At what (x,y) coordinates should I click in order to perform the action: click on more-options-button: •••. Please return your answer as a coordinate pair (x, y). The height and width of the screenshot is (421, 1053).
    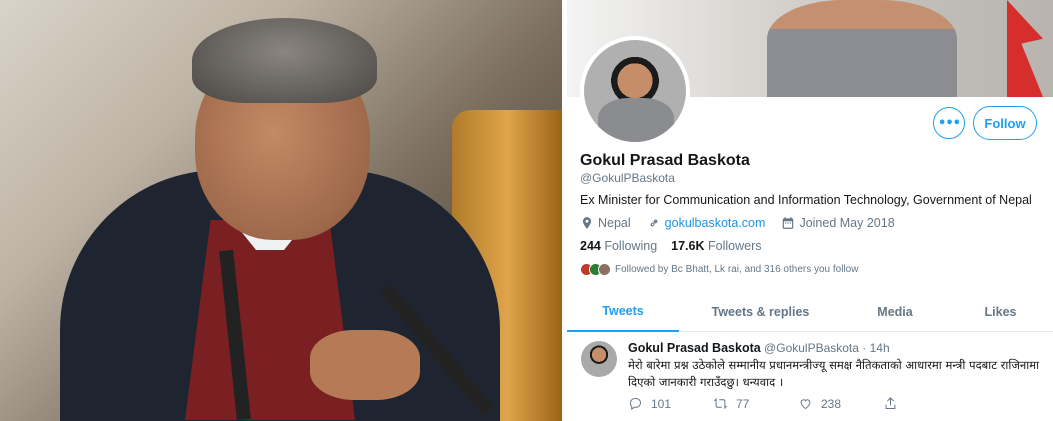
    Looking at the image, I should click on (949, 123).